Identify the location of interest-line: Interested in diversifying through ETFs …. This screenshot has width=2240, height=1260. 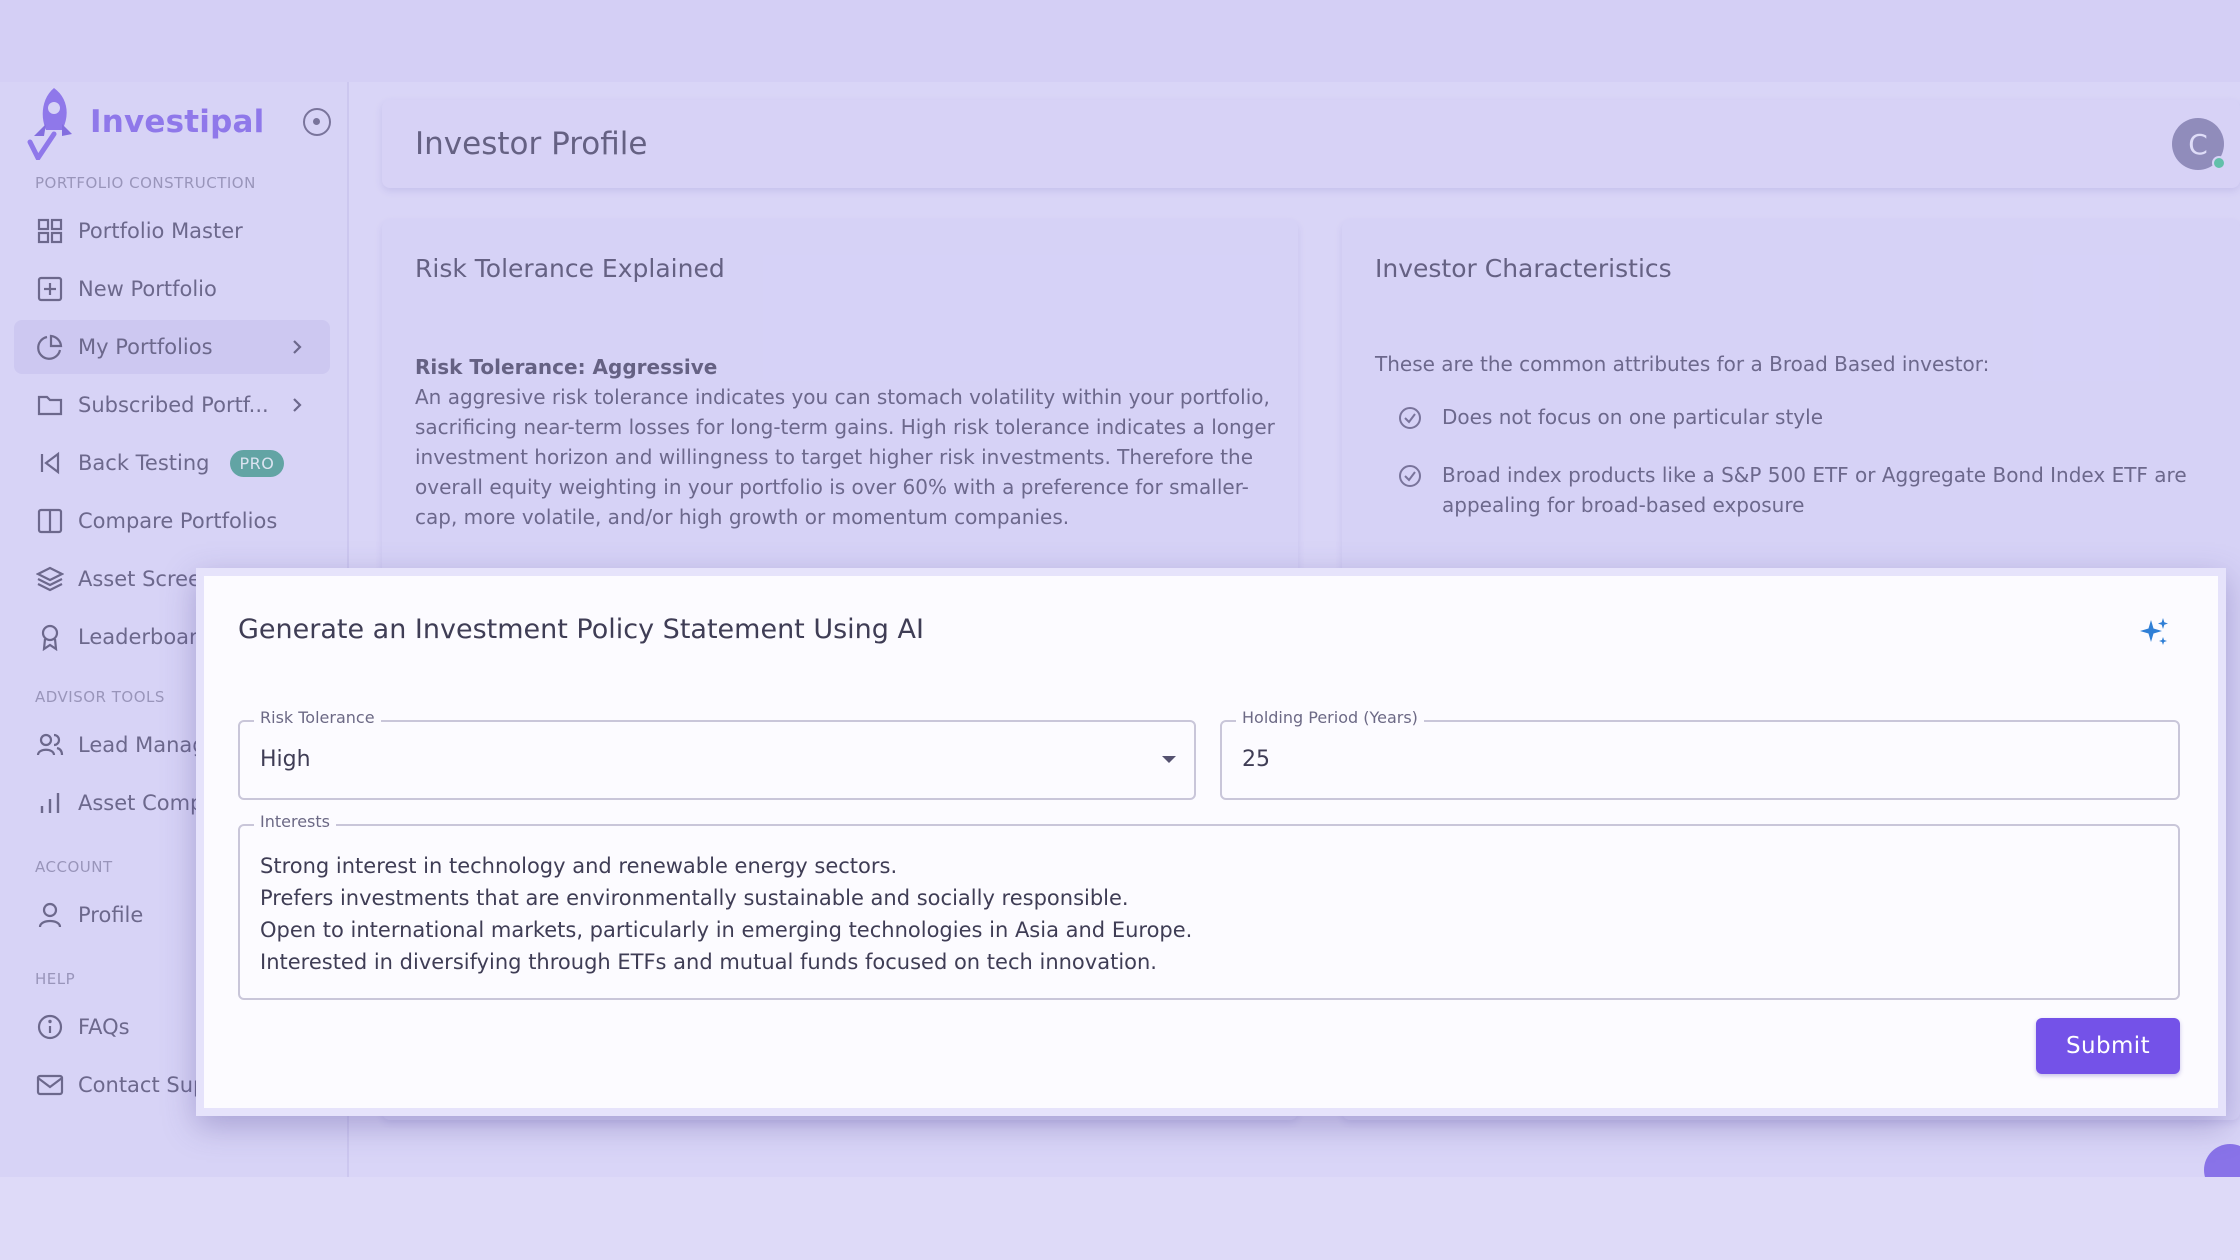
(708, 962).